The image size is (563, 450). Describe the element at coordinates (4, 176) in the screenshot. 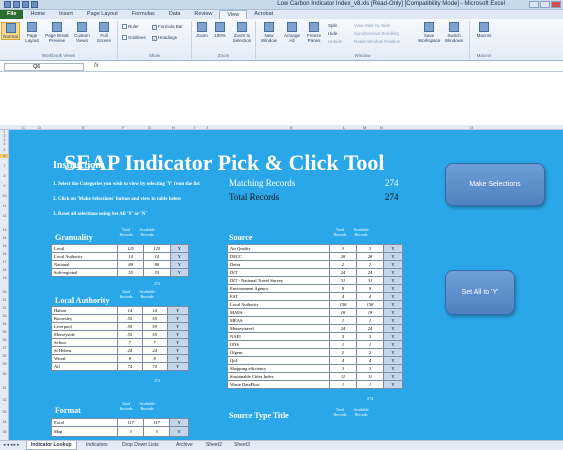

I see `row-header: 8` at that location.